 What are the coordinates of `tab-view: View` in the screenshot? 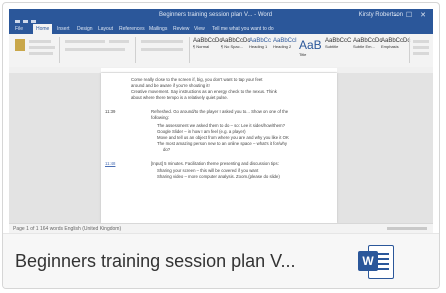 It's located at (199, 29).